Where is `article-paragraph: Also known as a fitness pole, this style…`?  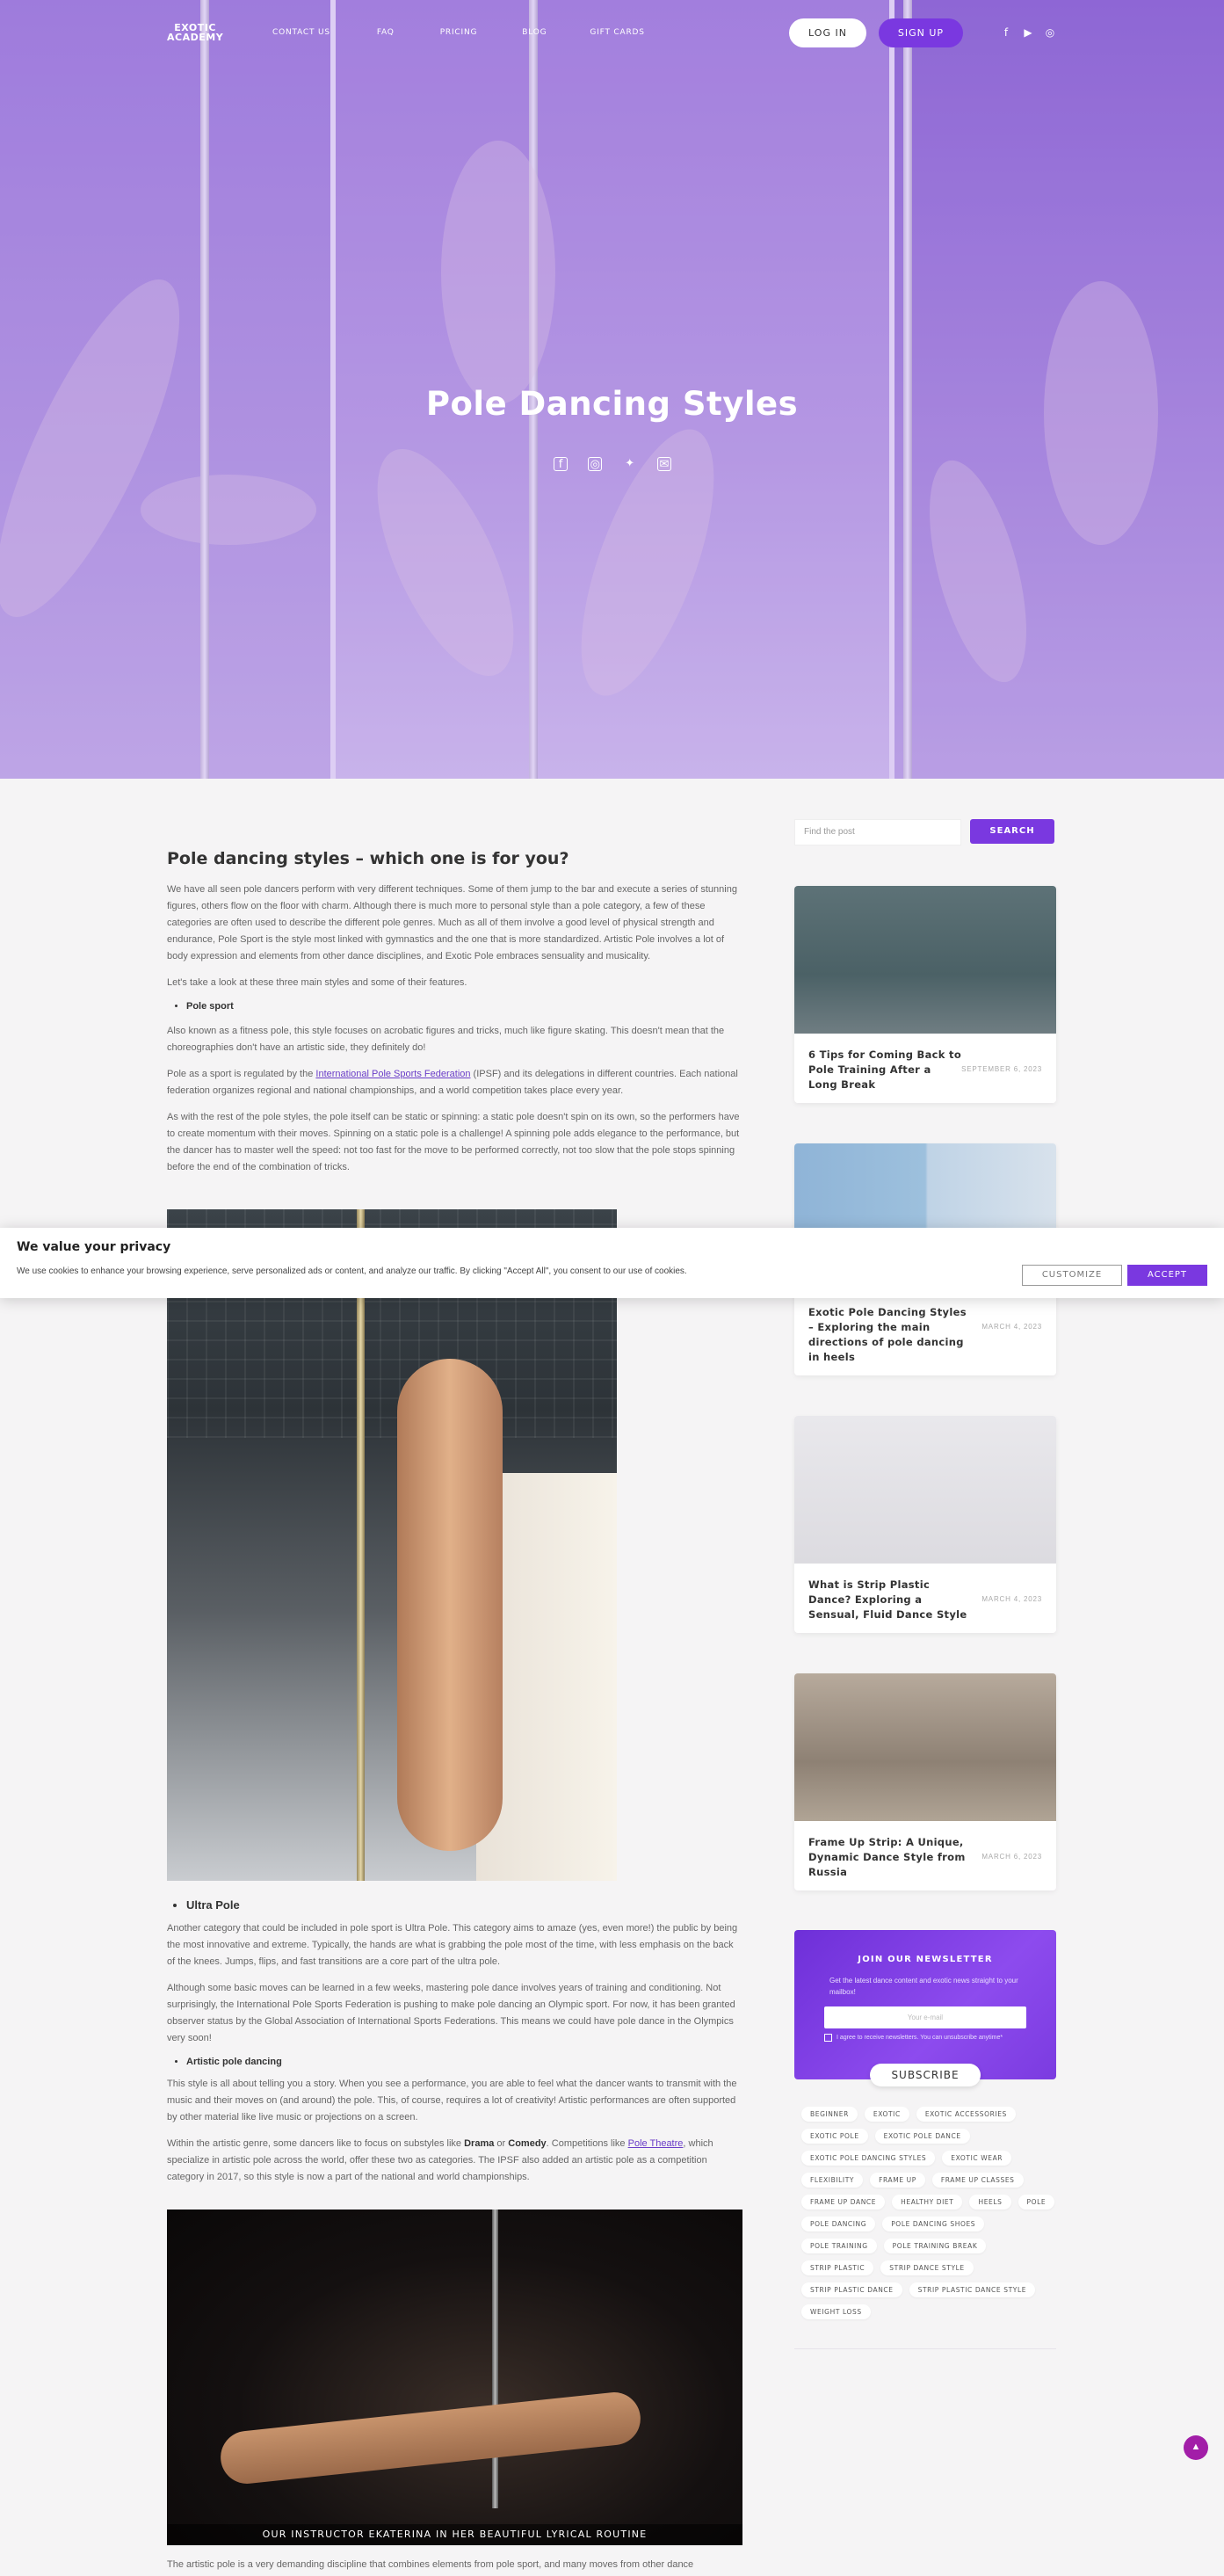 article-paragraph: Also known as a fitness pole, this style… is located at coordinates (446, 1039).